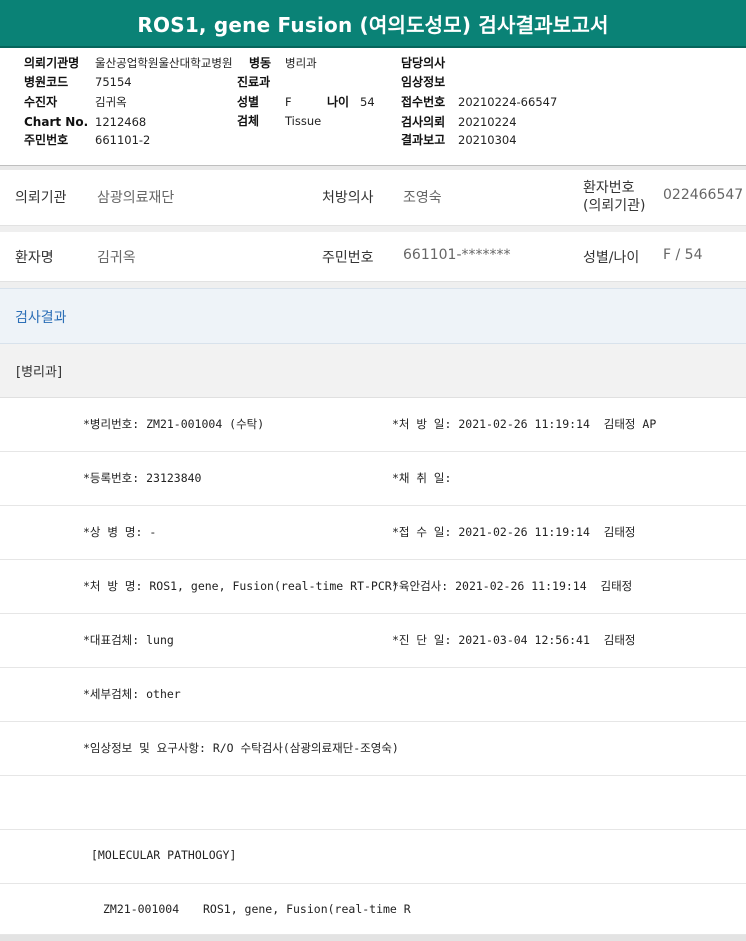 The image size is (746, 941). I want to click on result-row: *임상정보 및 요구사항: R/O 수탁검사(삼광의료재단-조영숙), so click(373, 749).